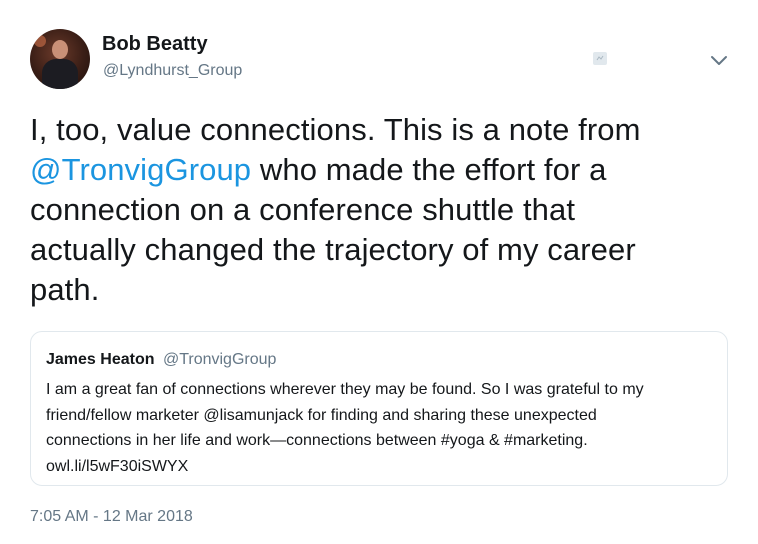 The image size is (758, 544). What do you see at coordinates (60, 49) in the screenshot?
I see `avatar-head` at bounding box center [60, 49].